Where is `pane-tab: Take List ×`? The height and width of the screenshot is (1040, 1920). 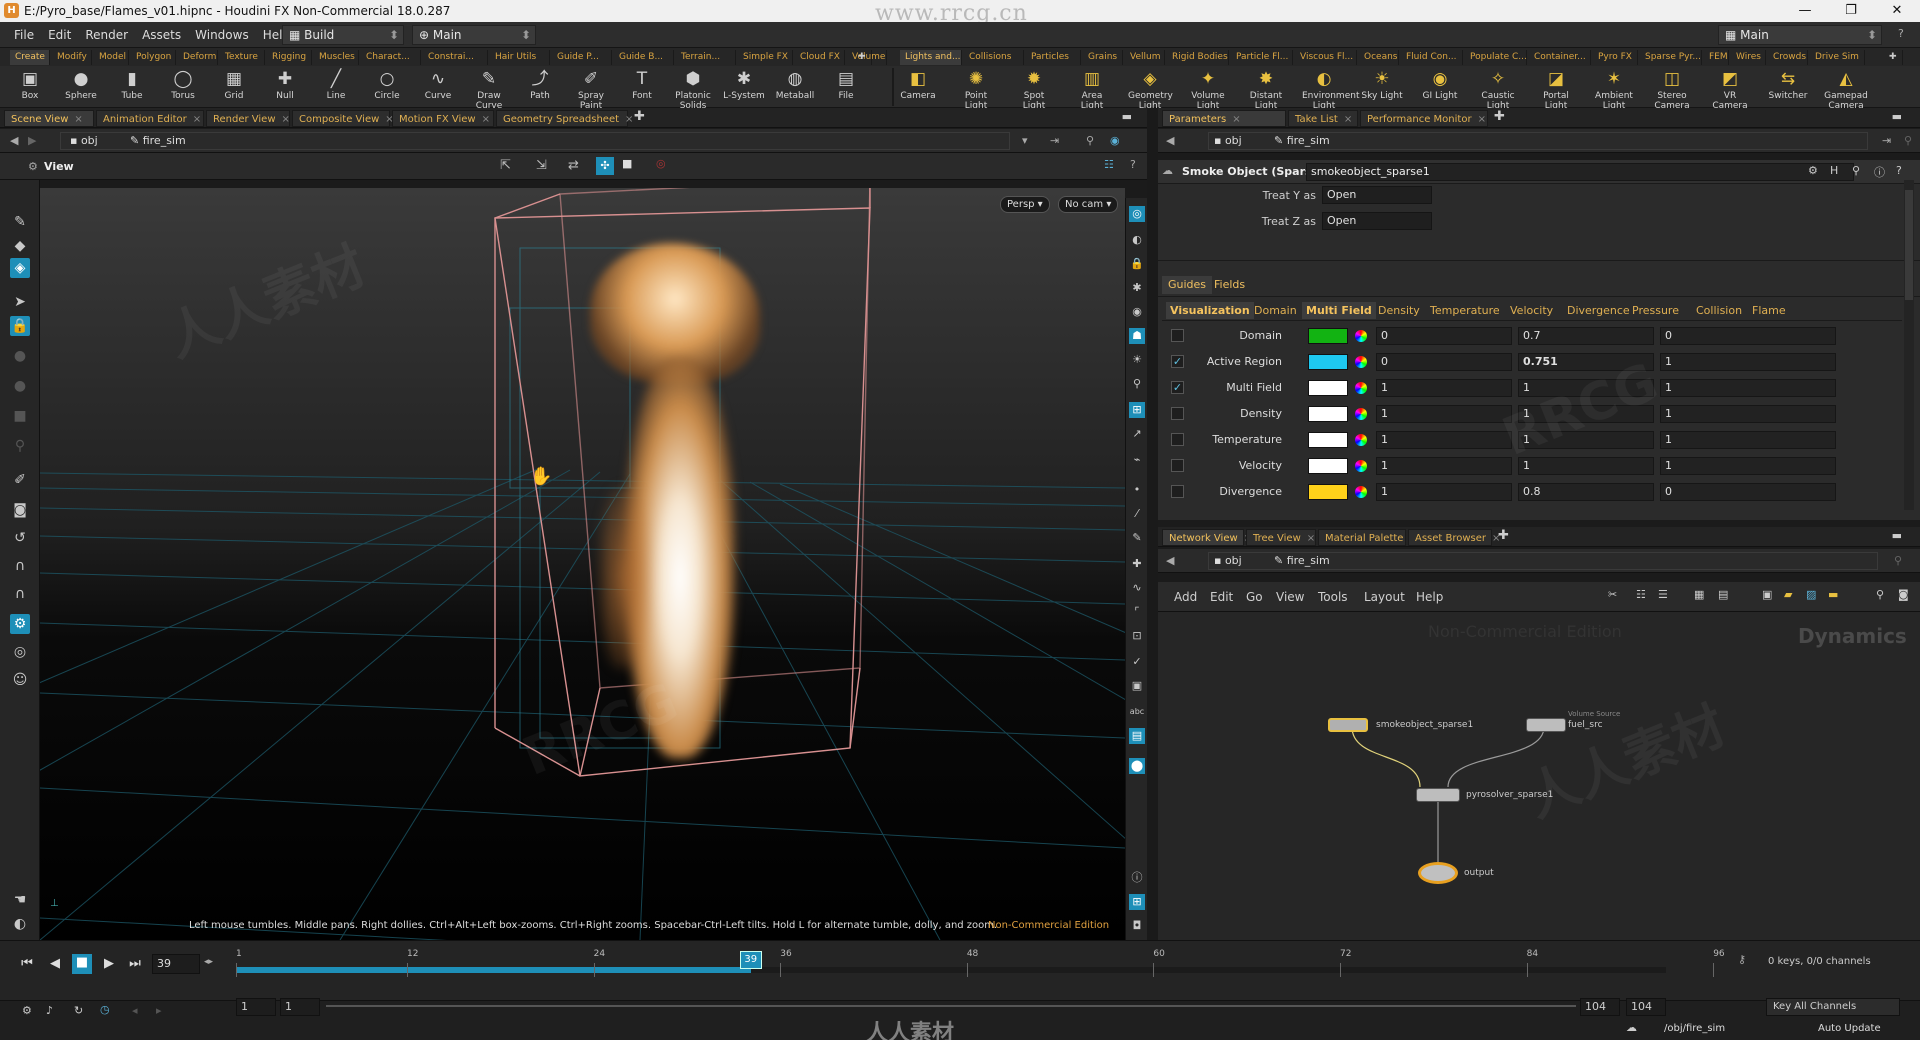
pane-tab: Take List × is located at coordinates (1323, 118).